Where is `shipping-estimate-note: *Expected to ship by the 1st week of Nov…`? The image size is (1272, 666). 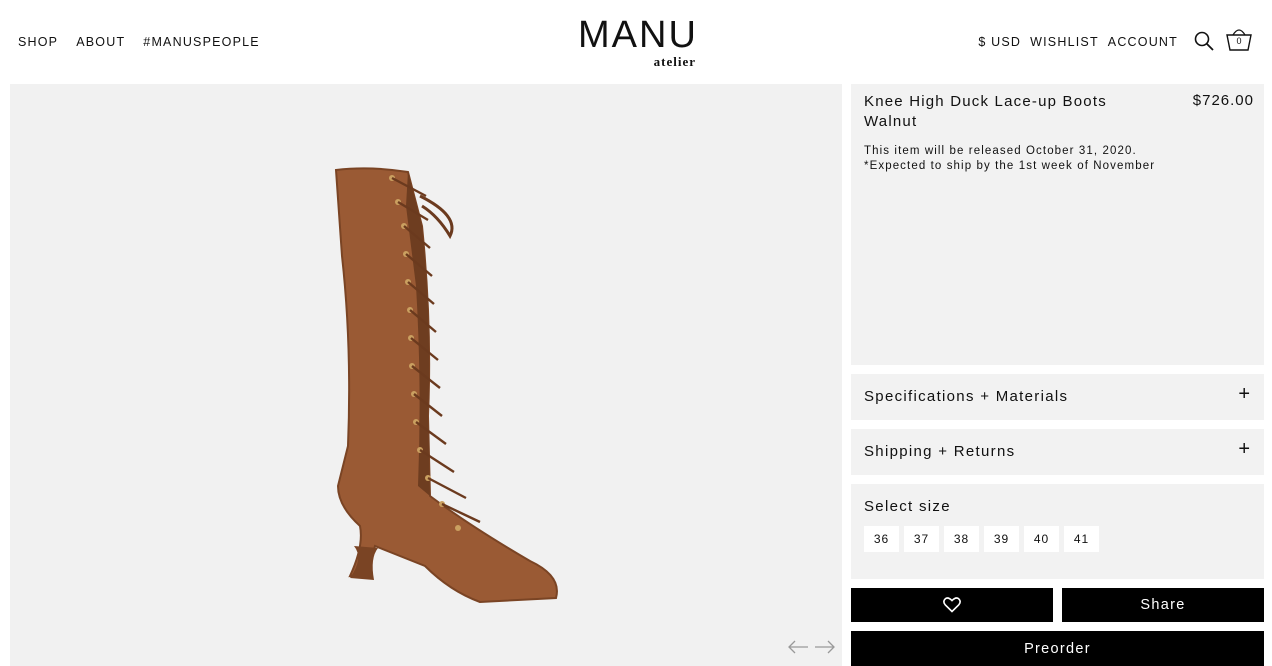
shipping-estimate-note: *Expected to ship by the 1st week of Nov… is located at coordinates (1010, 166).